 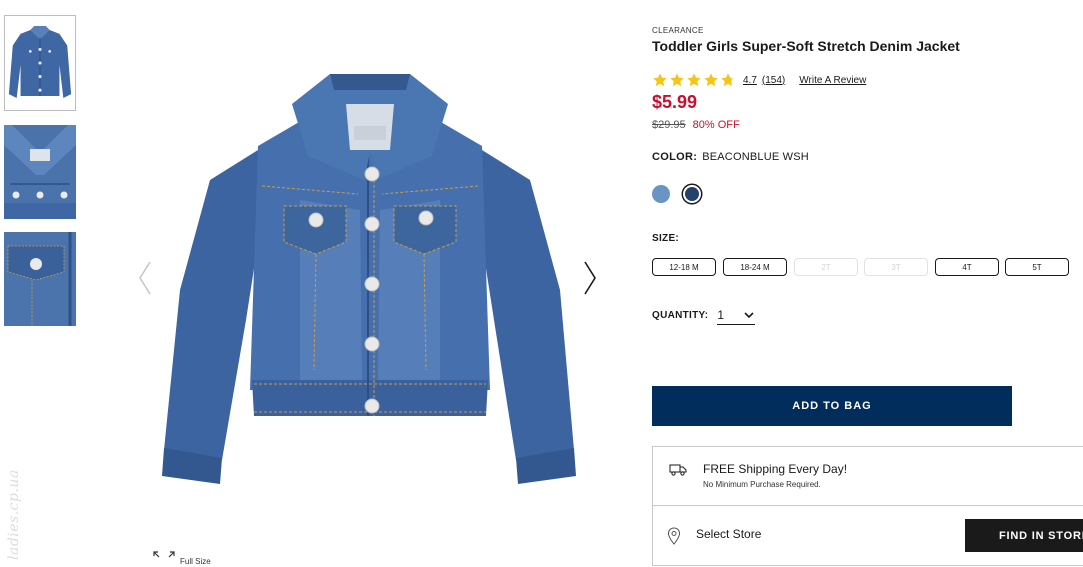 What do you see at coordinates (678, 30) in the screenshot?
I see `clearance-label: CLEARANCE` at bounding box center [678, 30].